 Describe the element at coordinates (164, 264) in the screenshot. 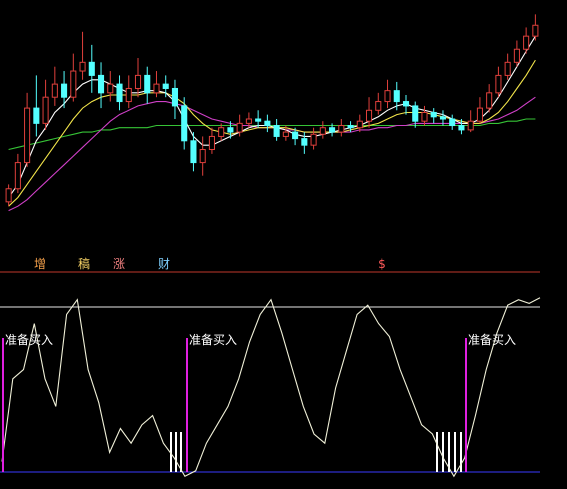

I see `tag-label: 财` at that location.